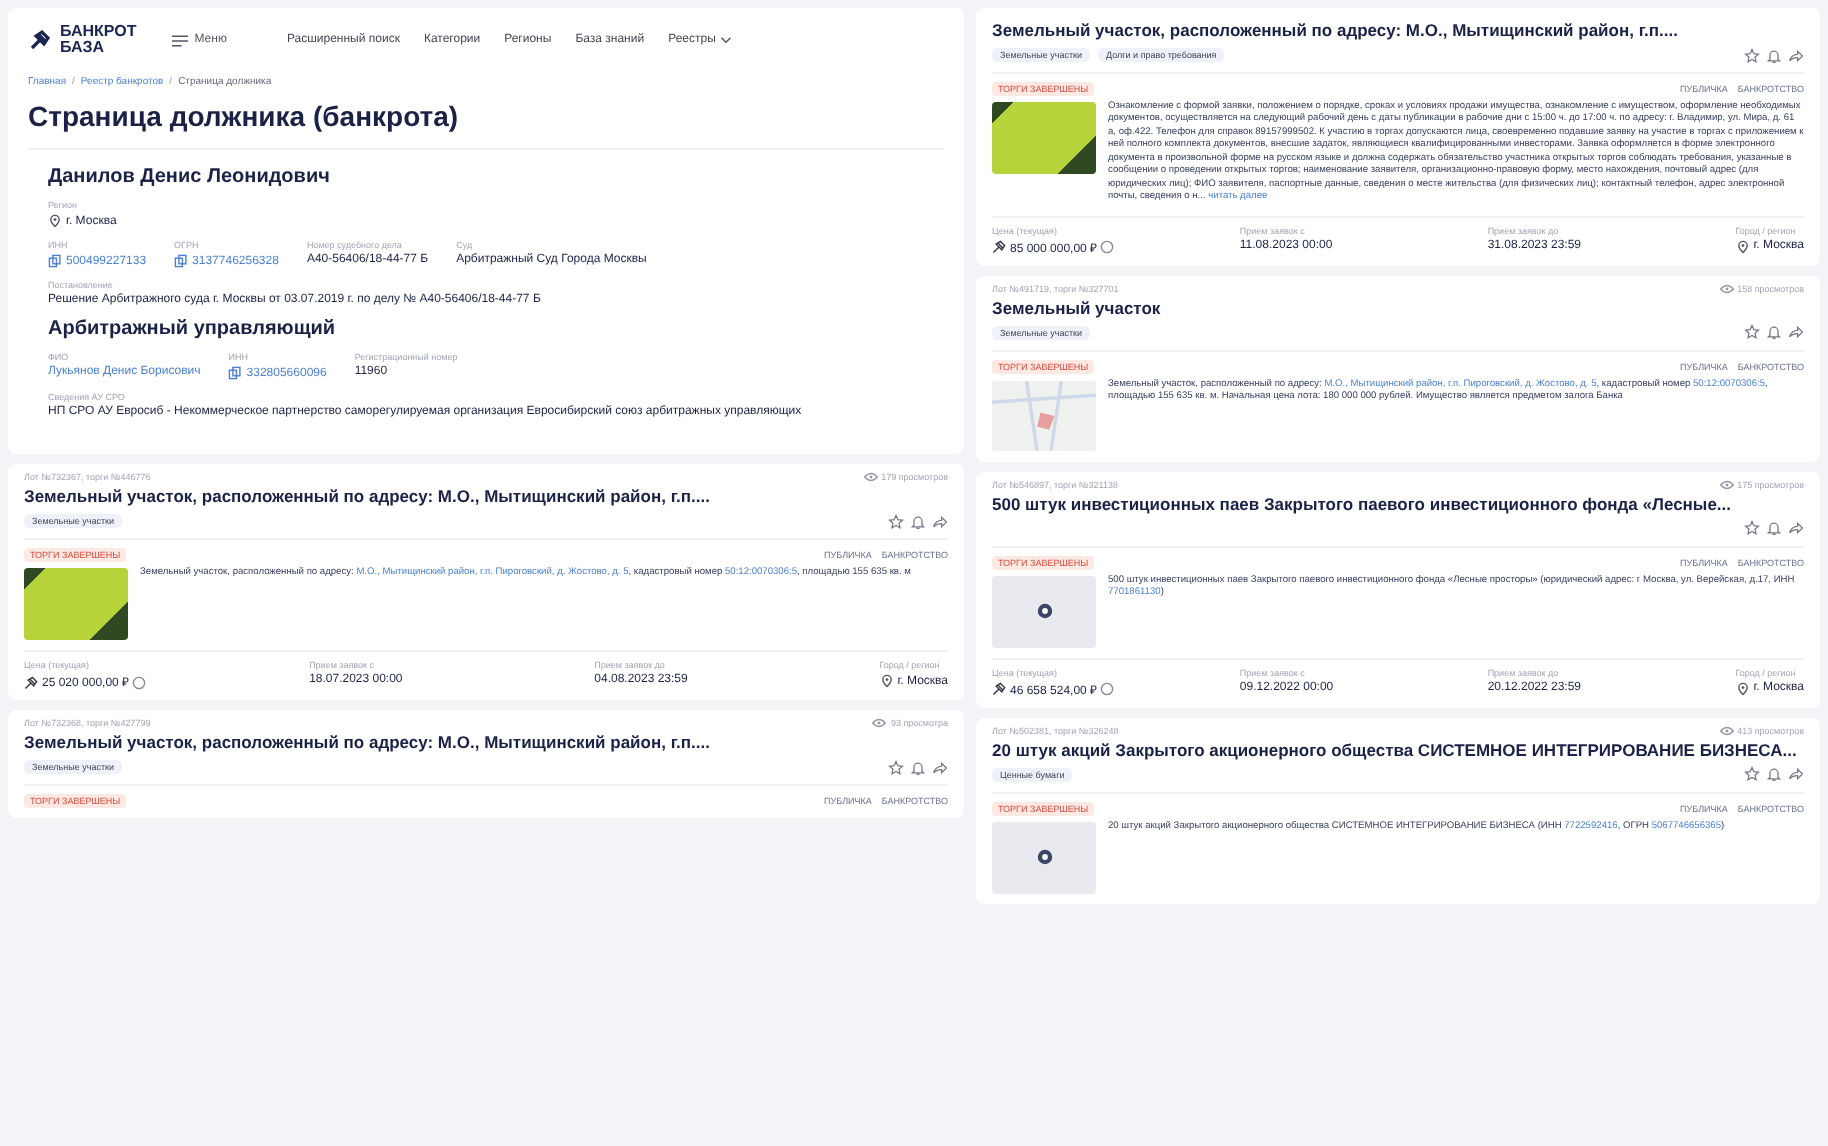  What do you see at coordinates (190, 177) in the screenshot?
I see `debtor-name: Данилов Денис Леонидович` at bounding box center [190, 177].